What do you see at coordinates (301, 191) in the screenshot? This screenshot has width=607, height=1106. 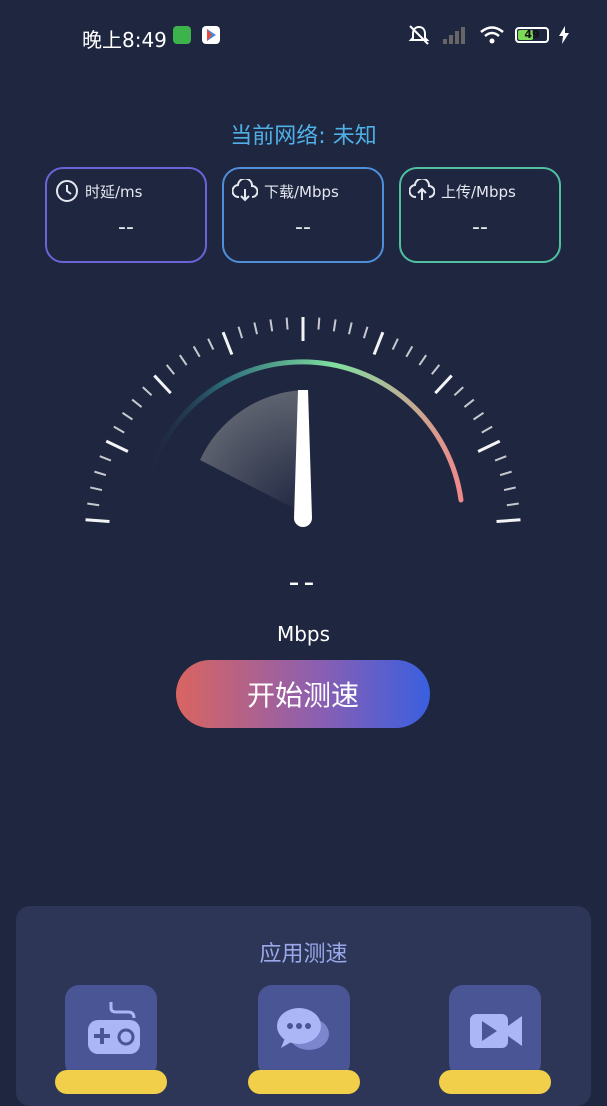 I see `download-label: 下载/Mbps` at bounding box center [301, 191].